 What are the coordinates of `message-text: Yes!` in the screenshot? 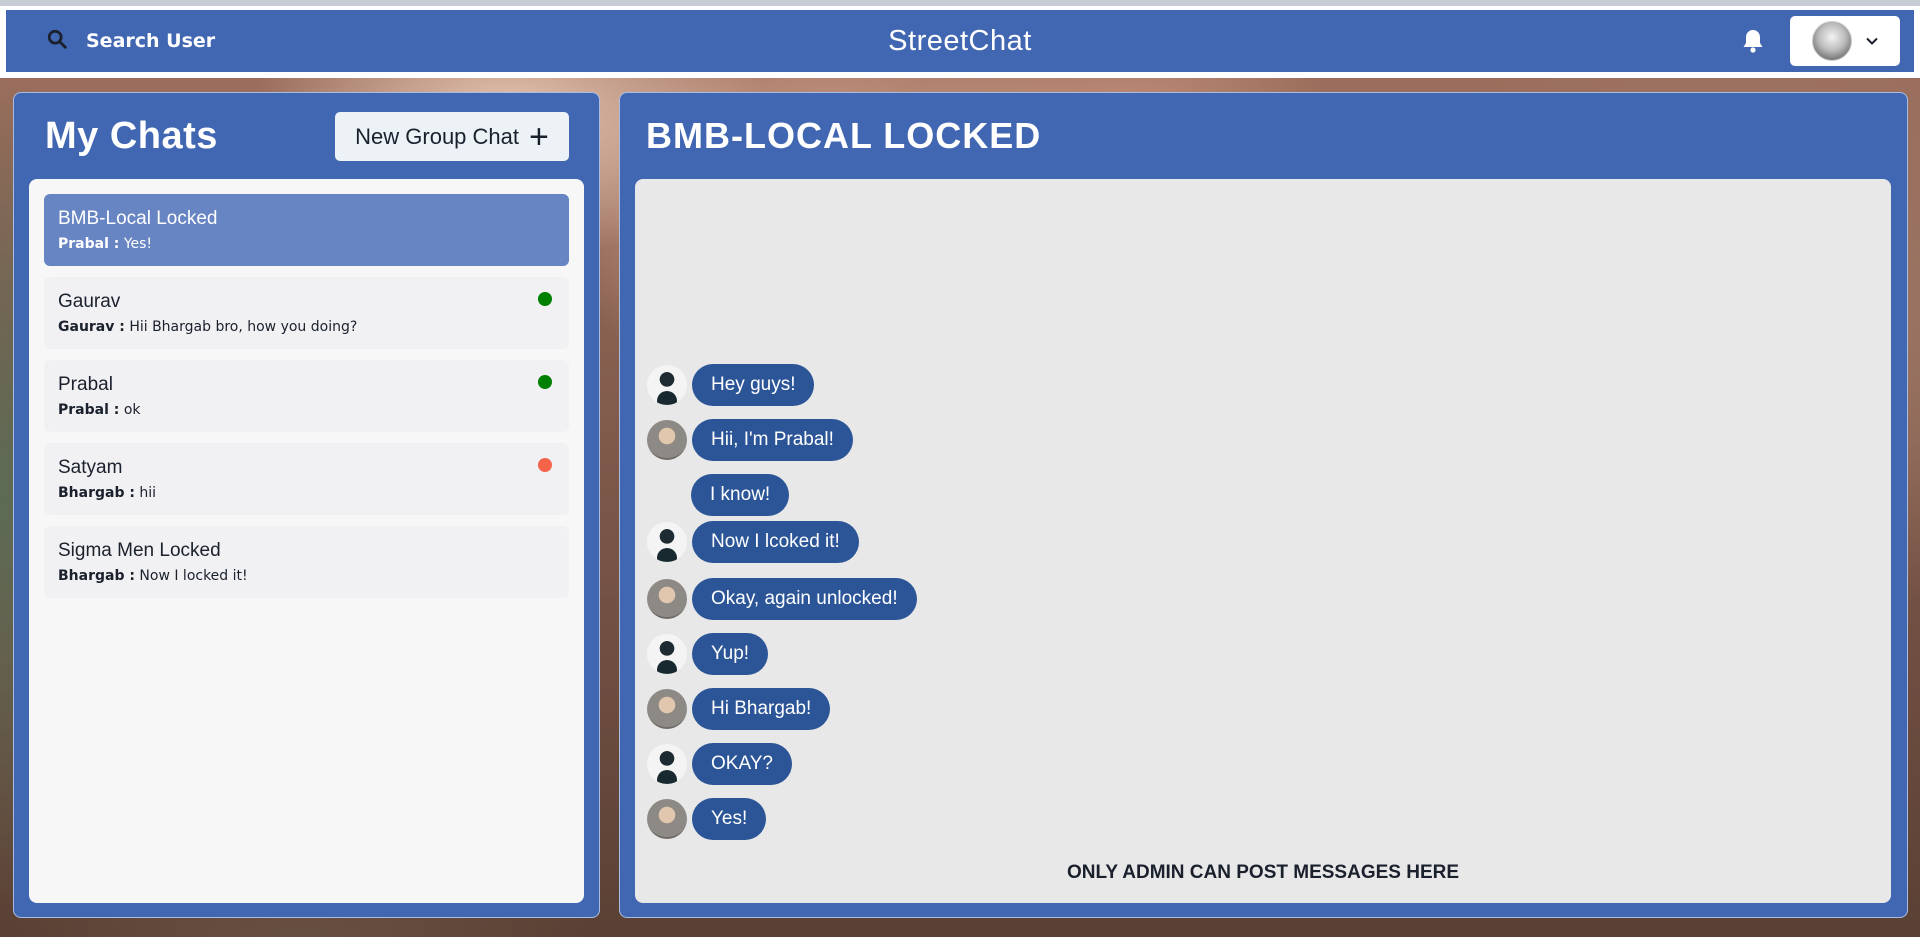 It's located at (138, 244).